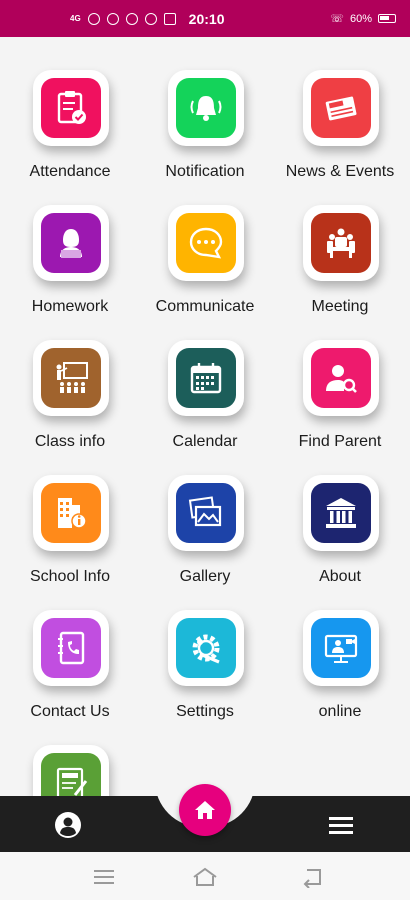 The height and width of the screenshot is (900, 410). I want to click on tile-communicate: Communicate, so click(205, 255).